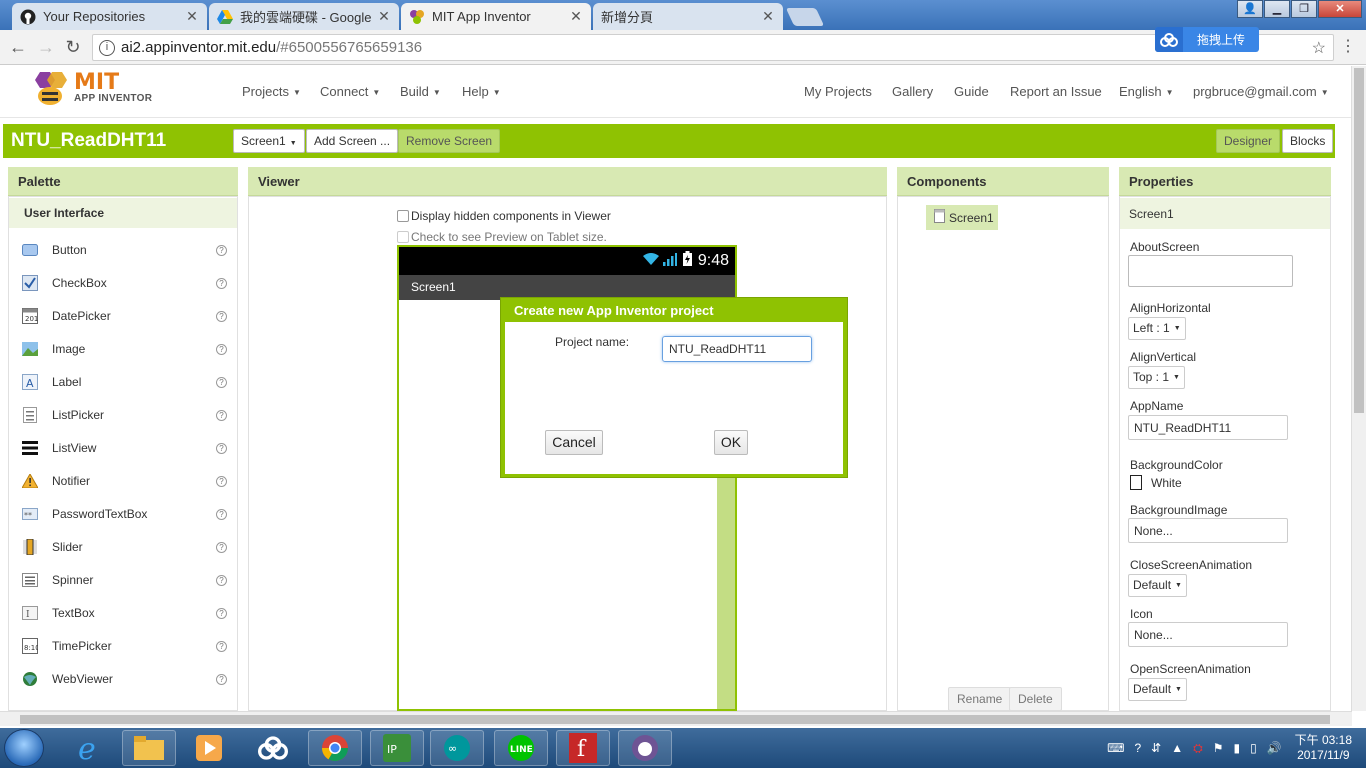 The height and width of the screenshot is (768, 1366). Describe the element at coordinates (124, 349) in the screenshot. I see `palette-item-image: Image ?` at that location.